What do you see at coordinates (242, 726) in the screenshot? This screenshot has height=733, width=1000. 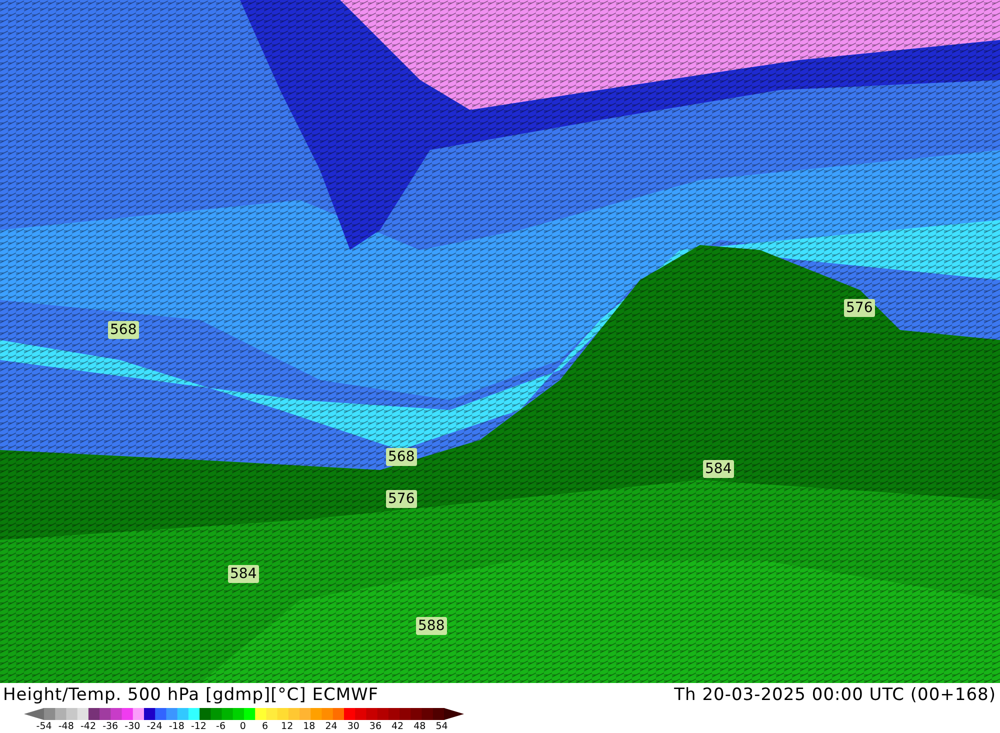 I see `colorbar-tick-label: 0` at bounding box center [242, 726].